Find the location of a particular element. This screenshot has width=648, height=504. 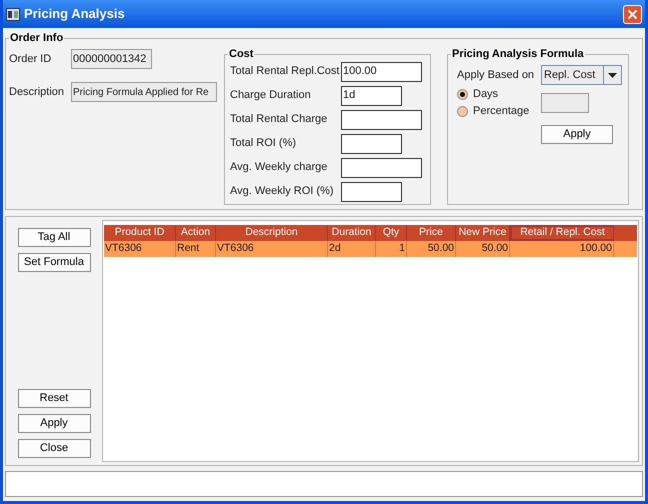

column-header: Retail / Repl. Cost is located at coordinates (562, 233).